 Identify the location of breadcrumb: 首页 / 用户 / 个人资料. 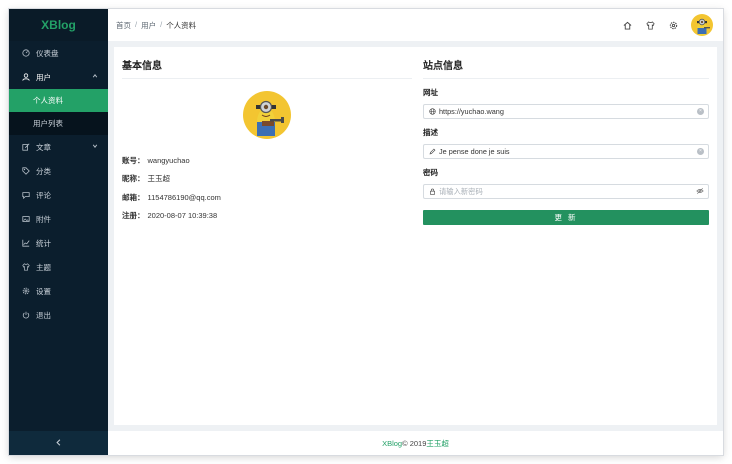
(156, 25).